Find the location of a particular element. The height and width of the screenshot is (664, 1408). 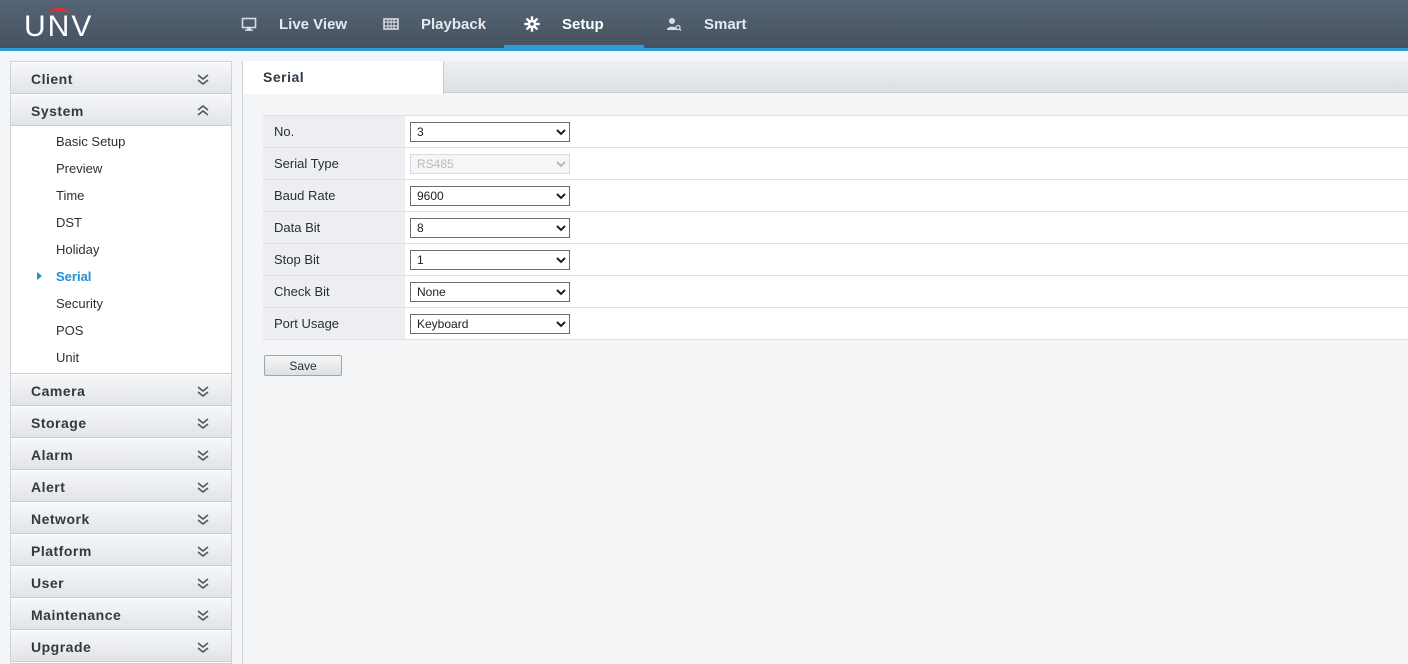

field-label: Data Bit is located at coordinates (334, 227).